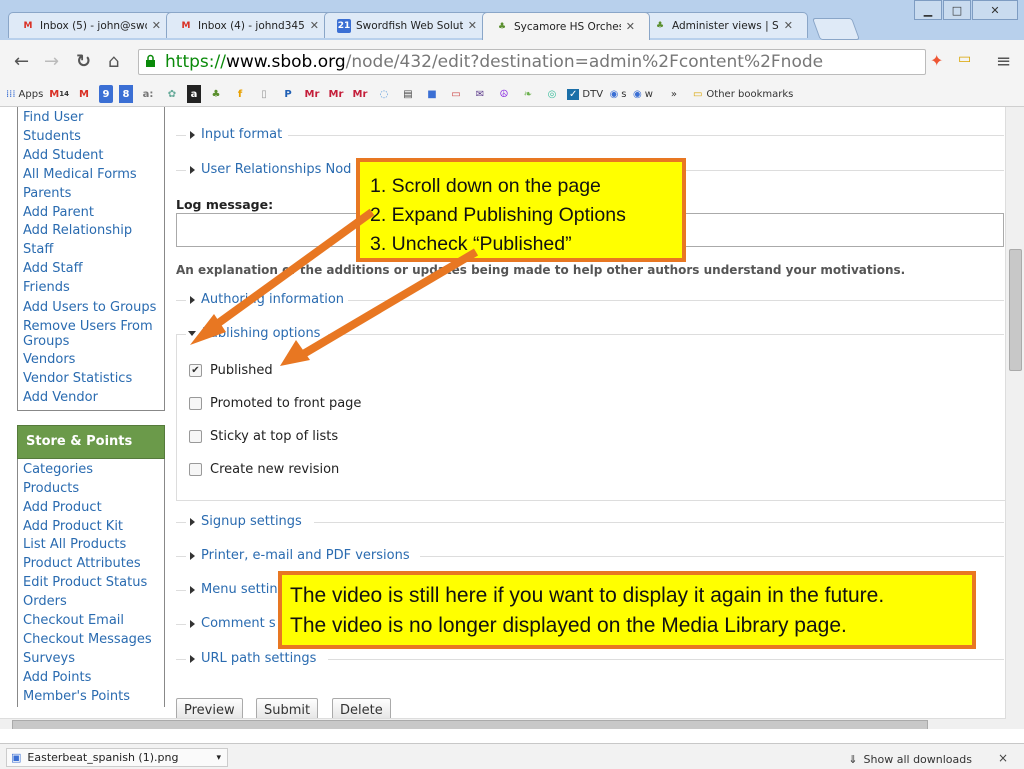 This screenshot has width=1024, height=769. Describe the element at coordinates (456, 94) in the screenshot. I see `bookmark-icon: ▭` at that location.